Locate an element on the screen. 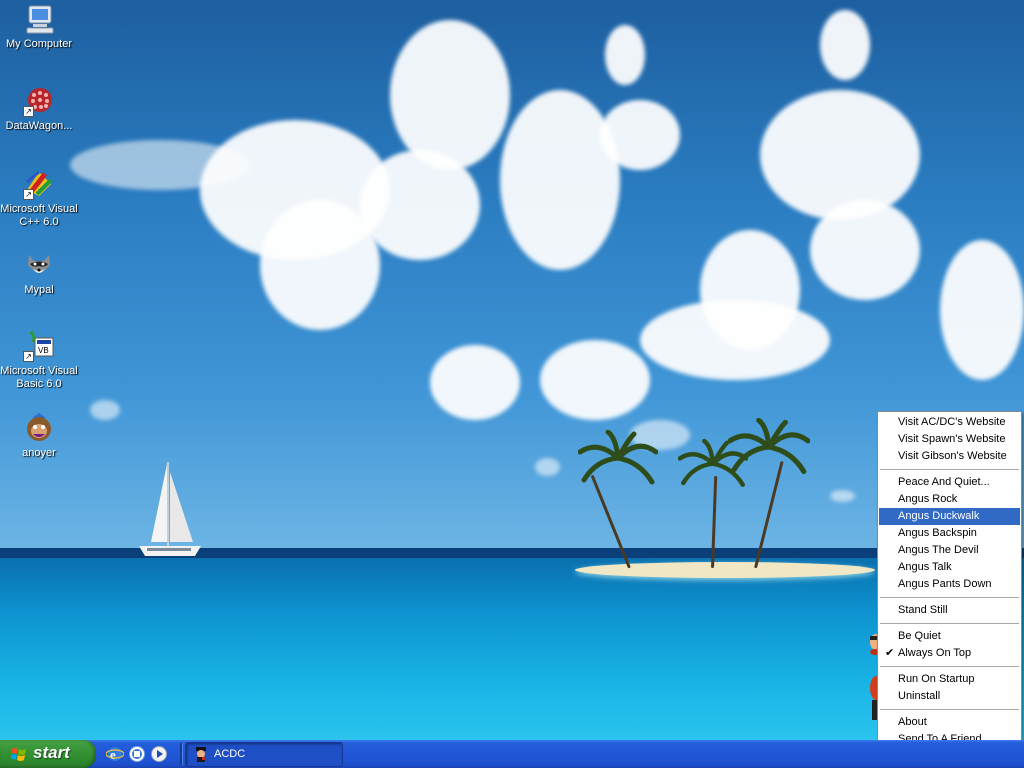 The image size is (1024, 768). desktop-icon-label: Mypal is located at coordinates (39, 290).